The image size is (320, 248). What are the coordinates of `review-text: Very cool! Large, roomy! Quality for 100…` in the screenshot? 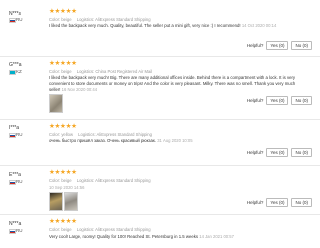 It's located at (178, 237).